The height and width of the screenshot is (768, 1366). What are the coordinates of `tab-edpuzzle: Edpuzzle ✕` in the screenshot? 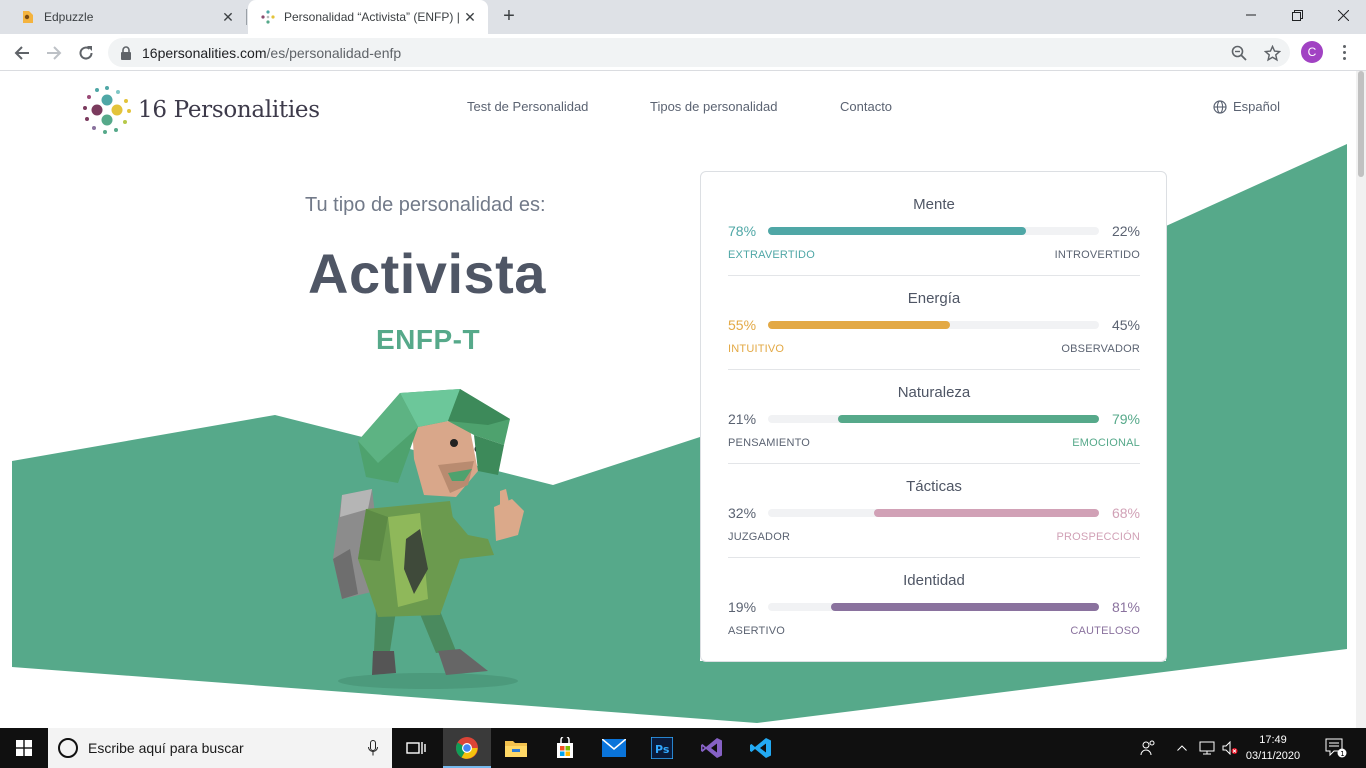 It's located at (127, 17).